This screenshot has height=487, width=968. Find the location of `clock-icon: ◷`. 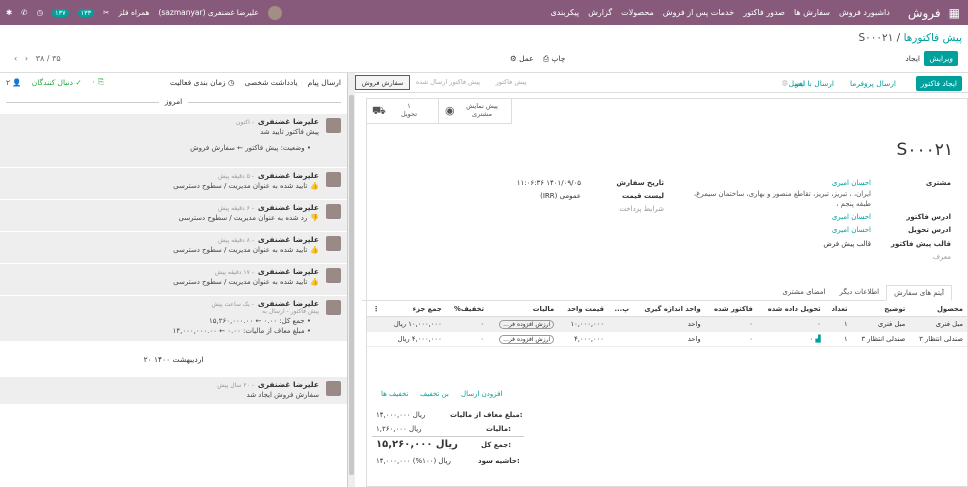

clock-icon: ◷ is located at coordinates (40, 12).